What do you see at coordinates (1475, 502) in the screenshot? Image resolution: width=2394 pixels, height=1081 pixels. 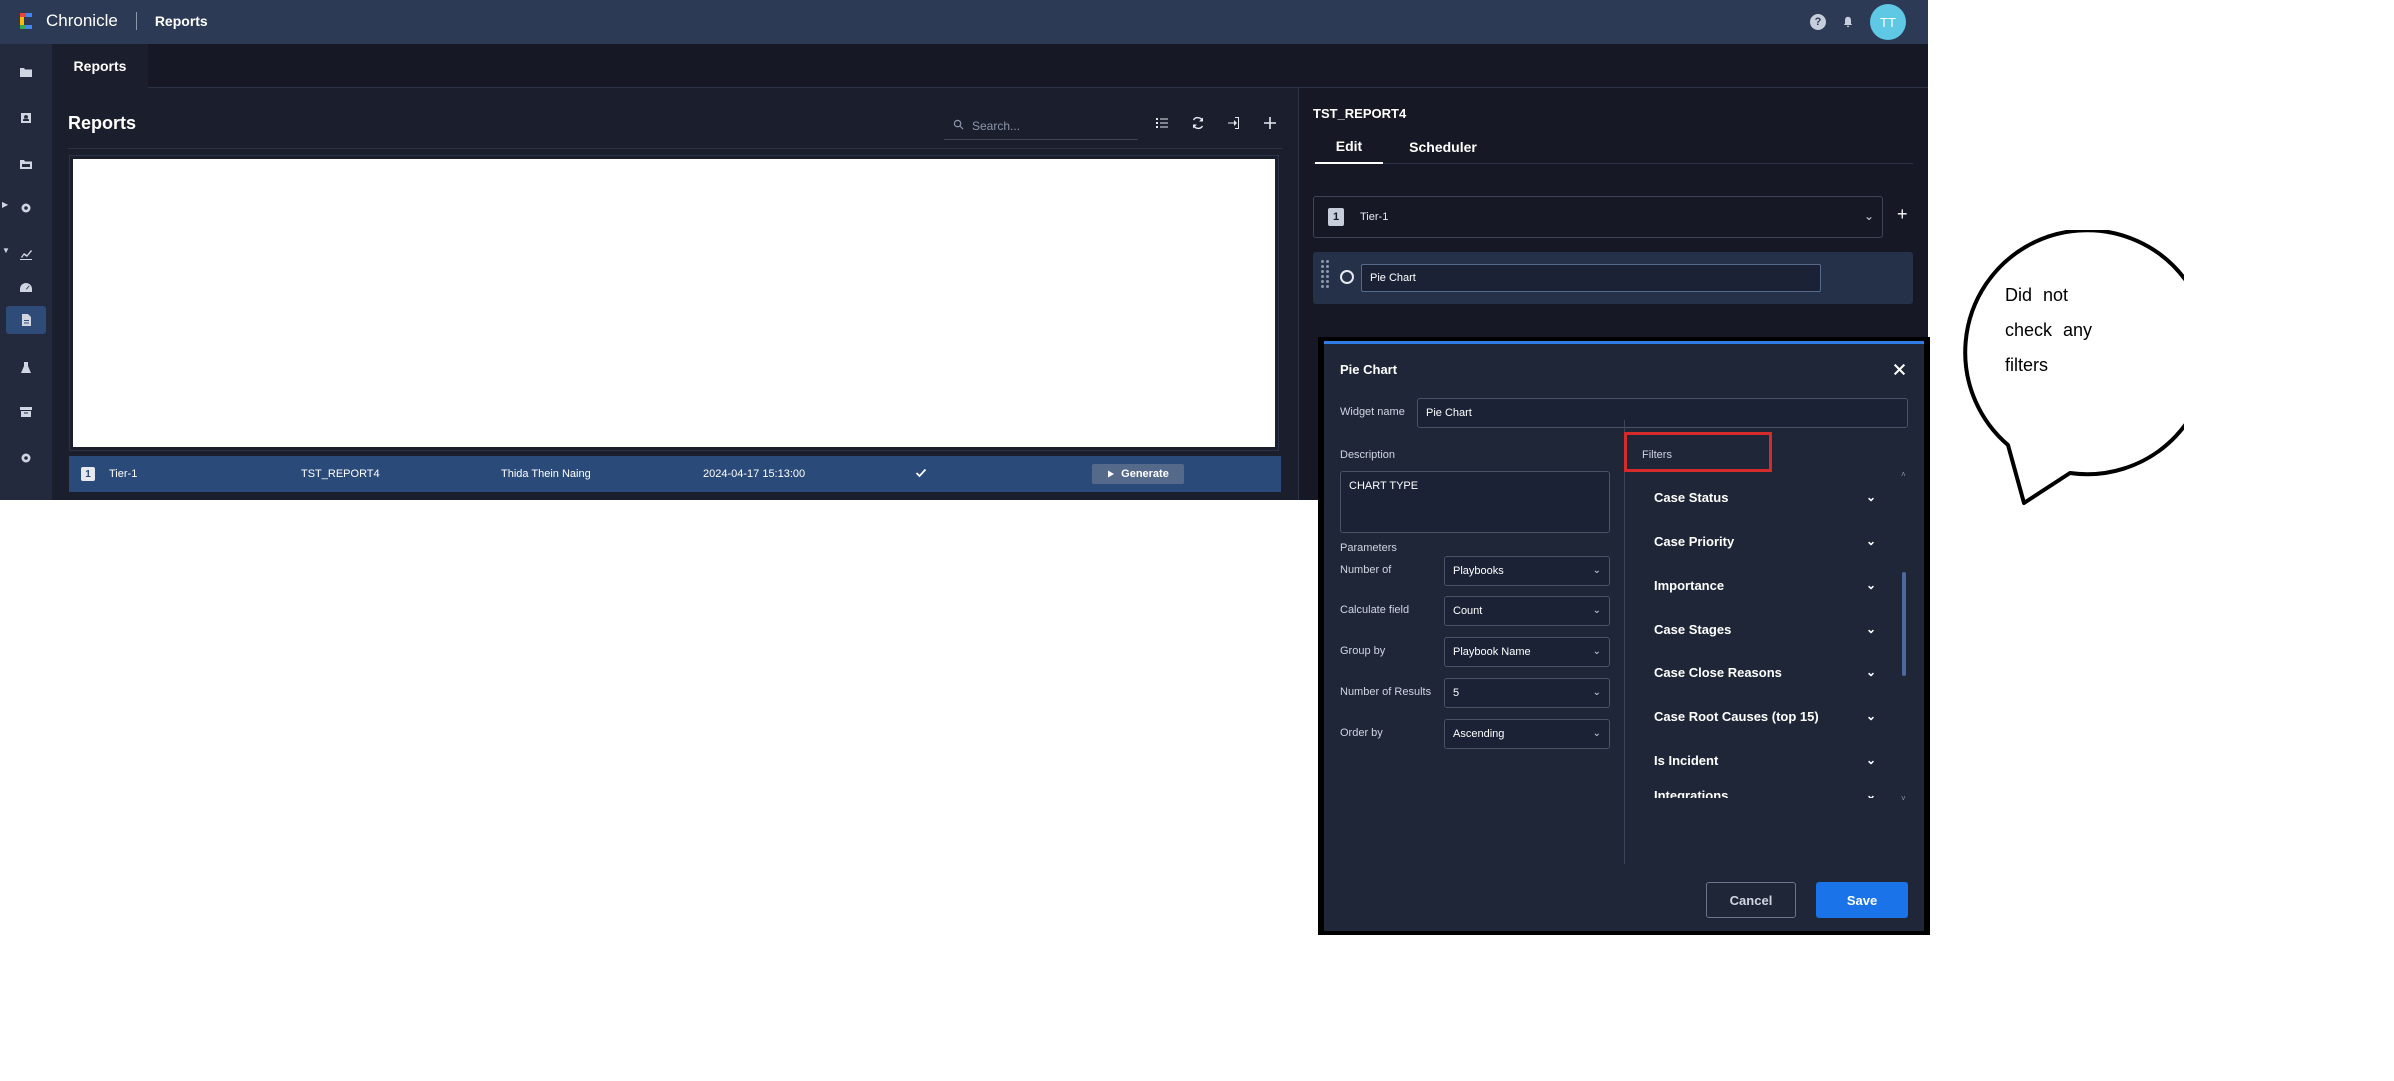 I see `description-textarea: CHART TYPE` at bounding box center [1475, 502].